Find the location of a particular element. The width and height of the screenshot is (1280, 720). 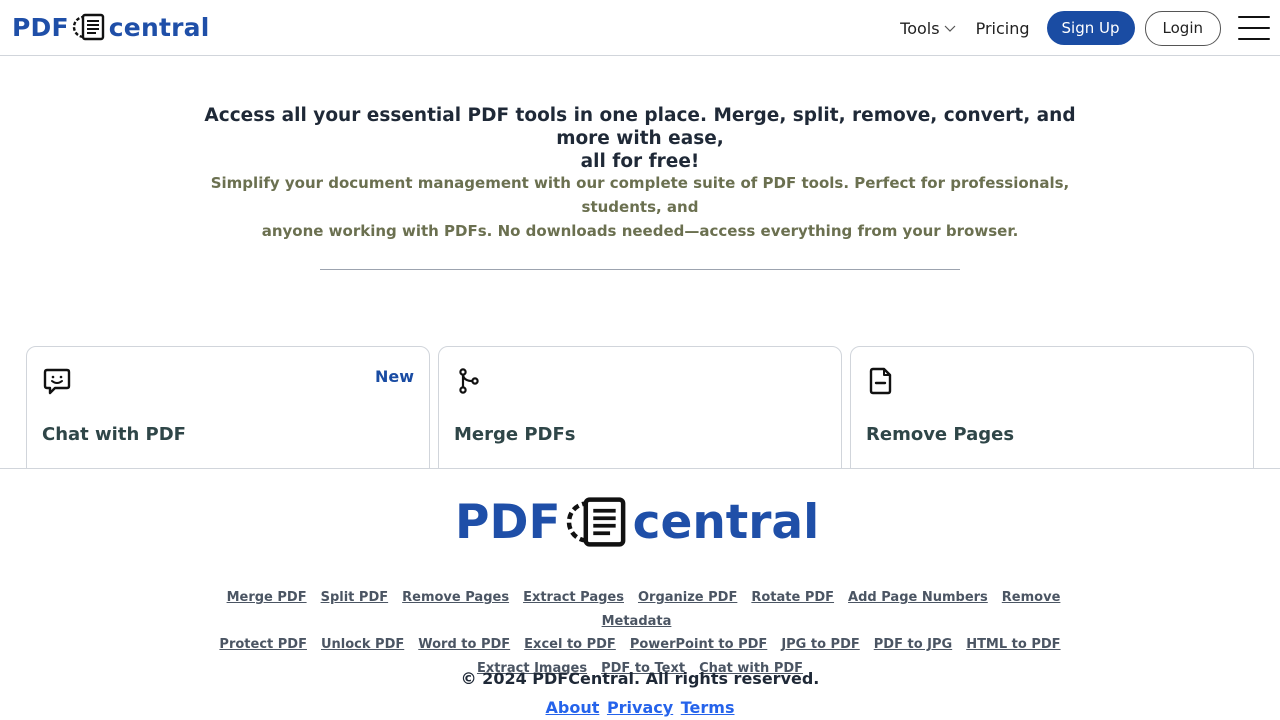

footer-link: Protect PDF is located at coordinates (263, 644).